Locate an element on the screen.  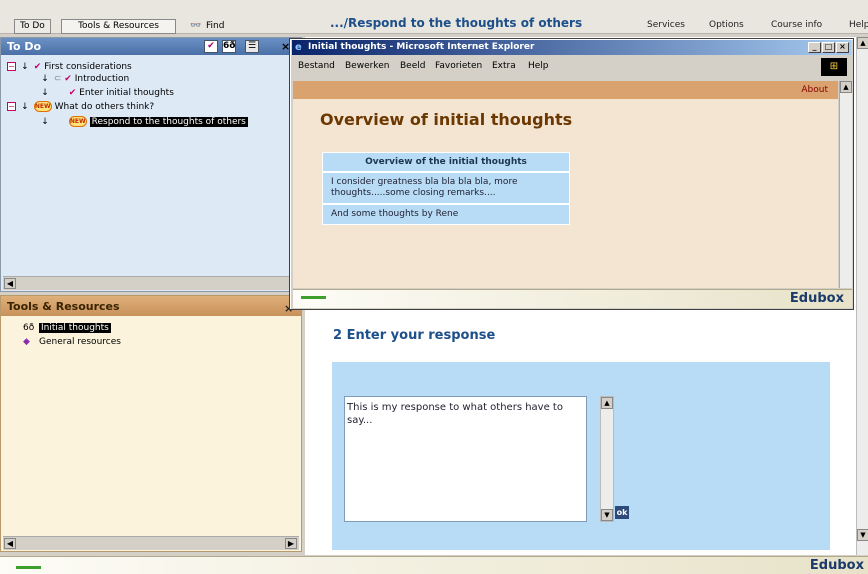
popup-vertical-scrollbar: ▲ is located at coordinates (845, 184).